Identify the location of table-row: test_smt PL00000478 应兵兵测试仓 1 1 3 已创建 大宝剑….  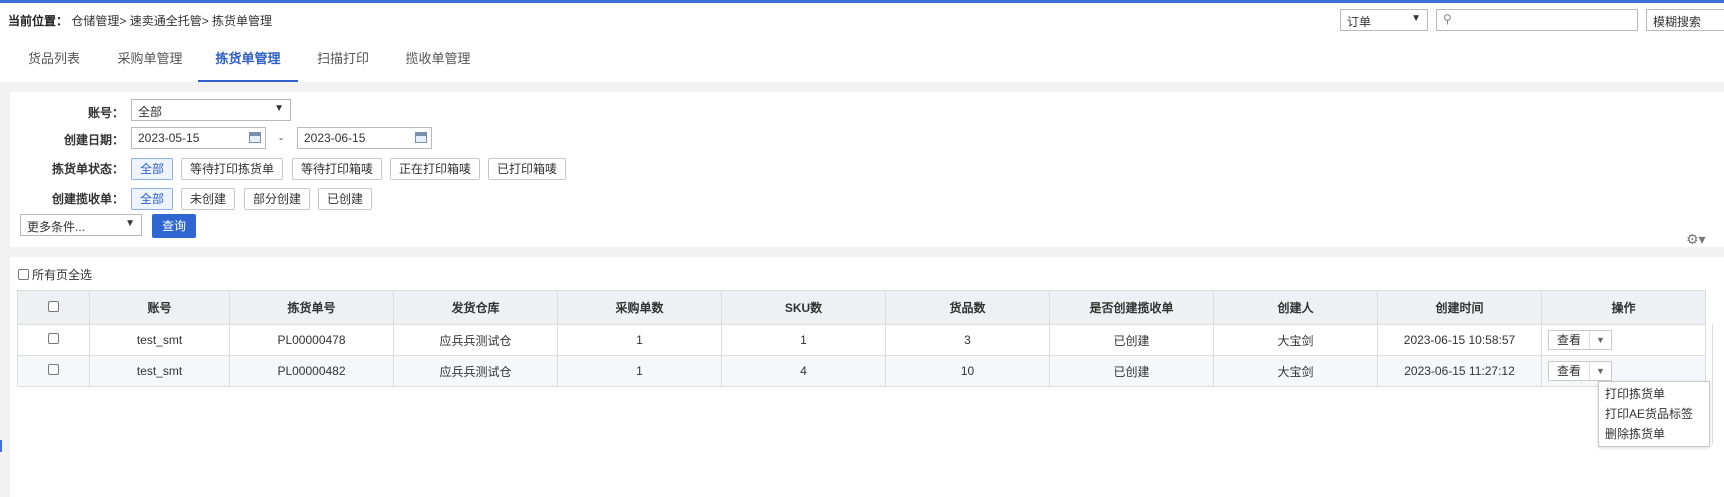
(861, 340).